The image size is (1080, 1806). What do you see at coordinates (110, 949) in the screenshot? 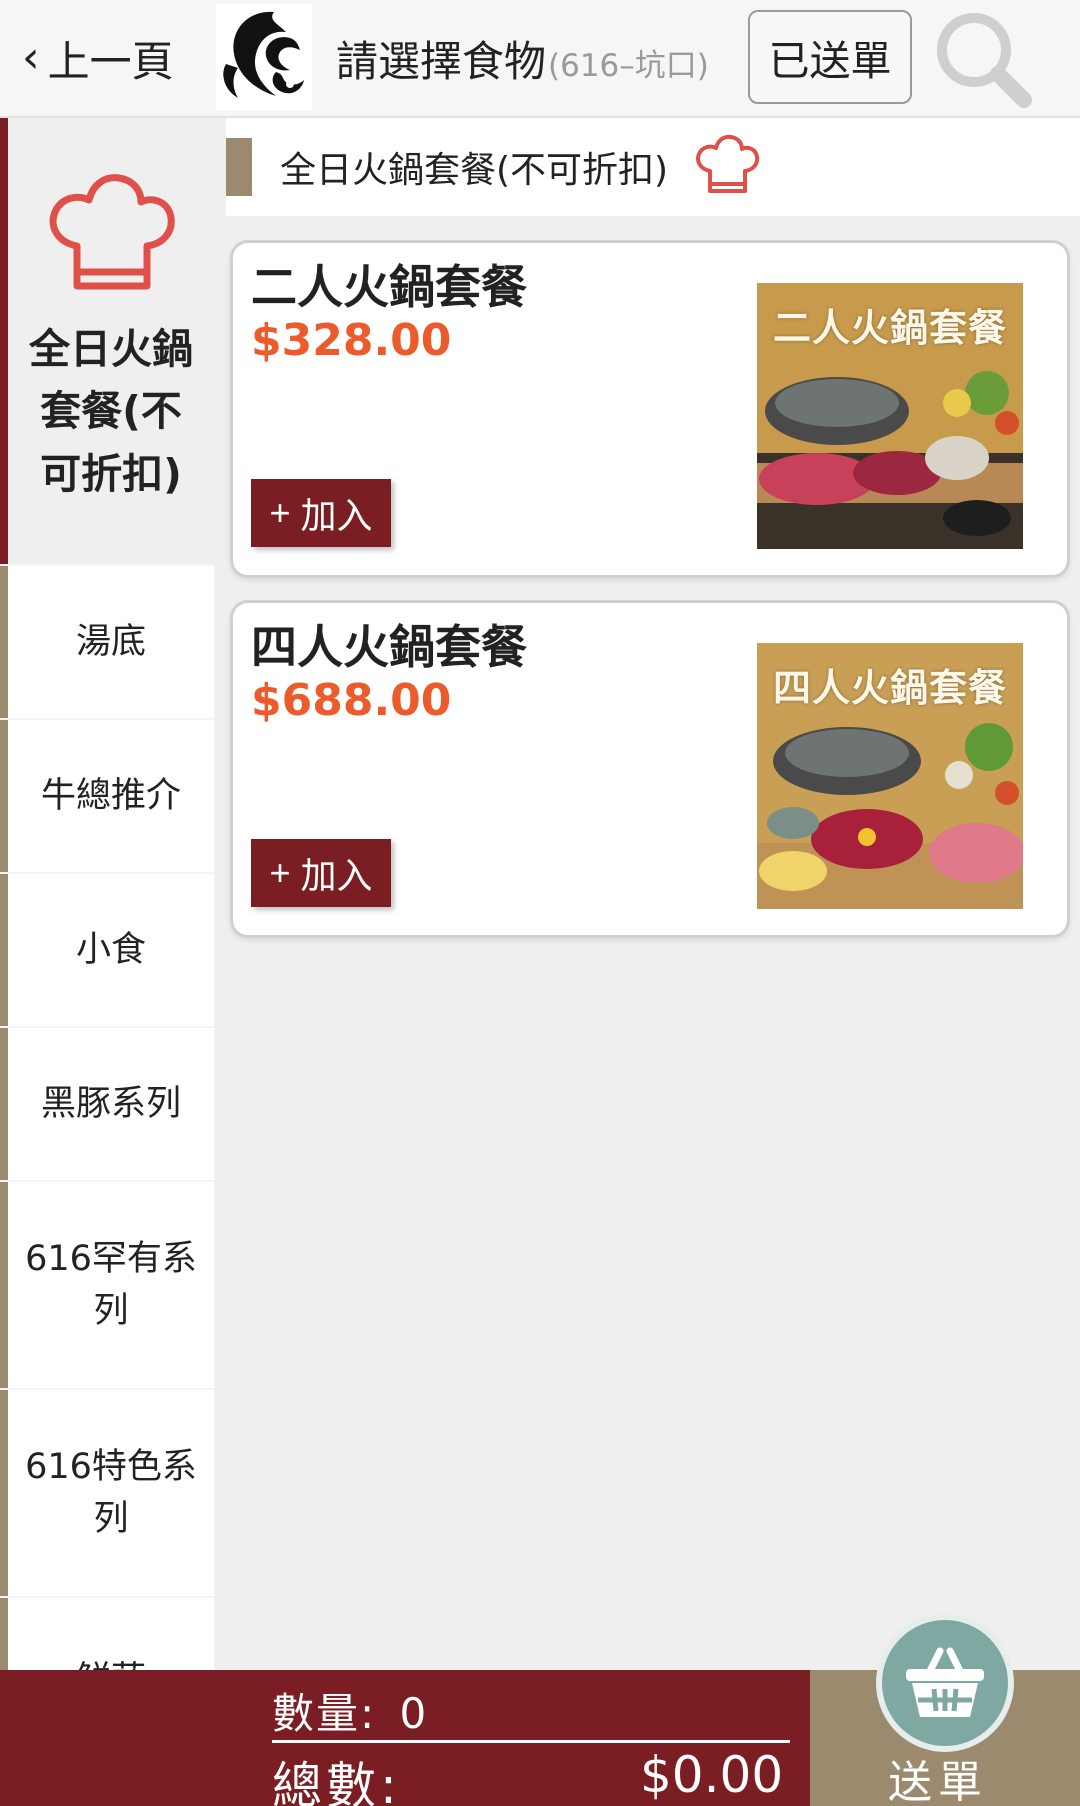
I see `sidebar-item-label: 小食` at bounding box center [110, 949].